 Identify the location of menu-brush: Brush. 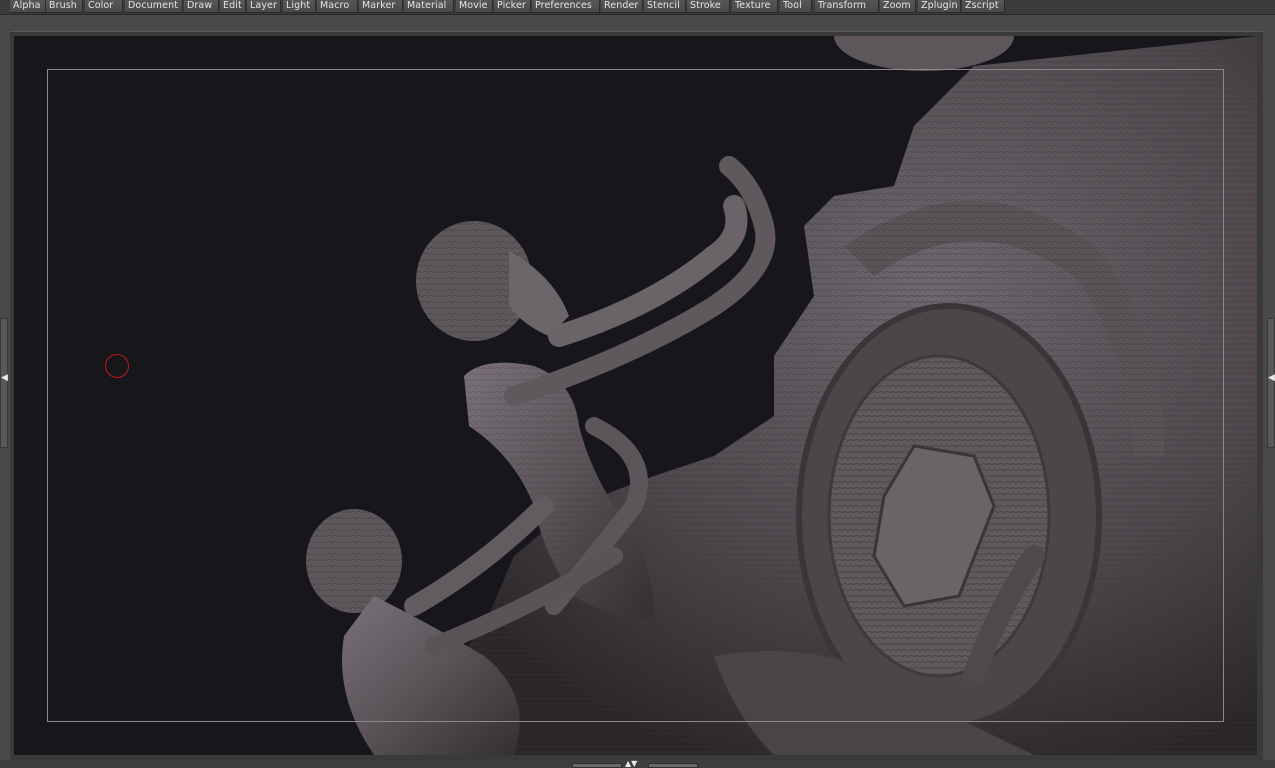
(64, 6).